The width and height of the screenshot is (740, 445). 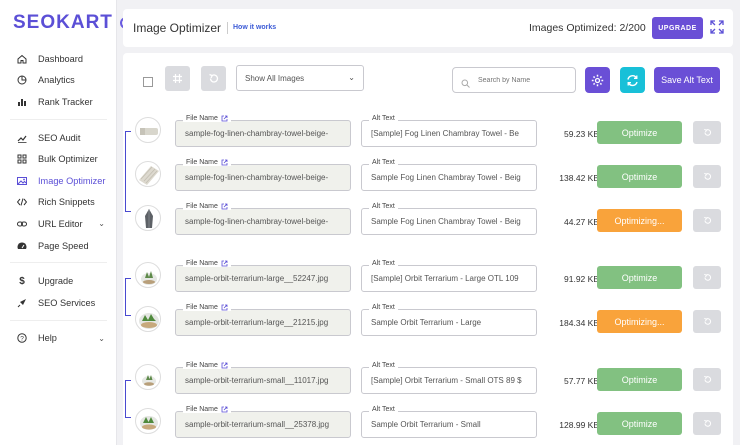 I want to click on file-name-field: sample-orbit-terrarium-large__21215.jpg, so click(x=263, y=322).